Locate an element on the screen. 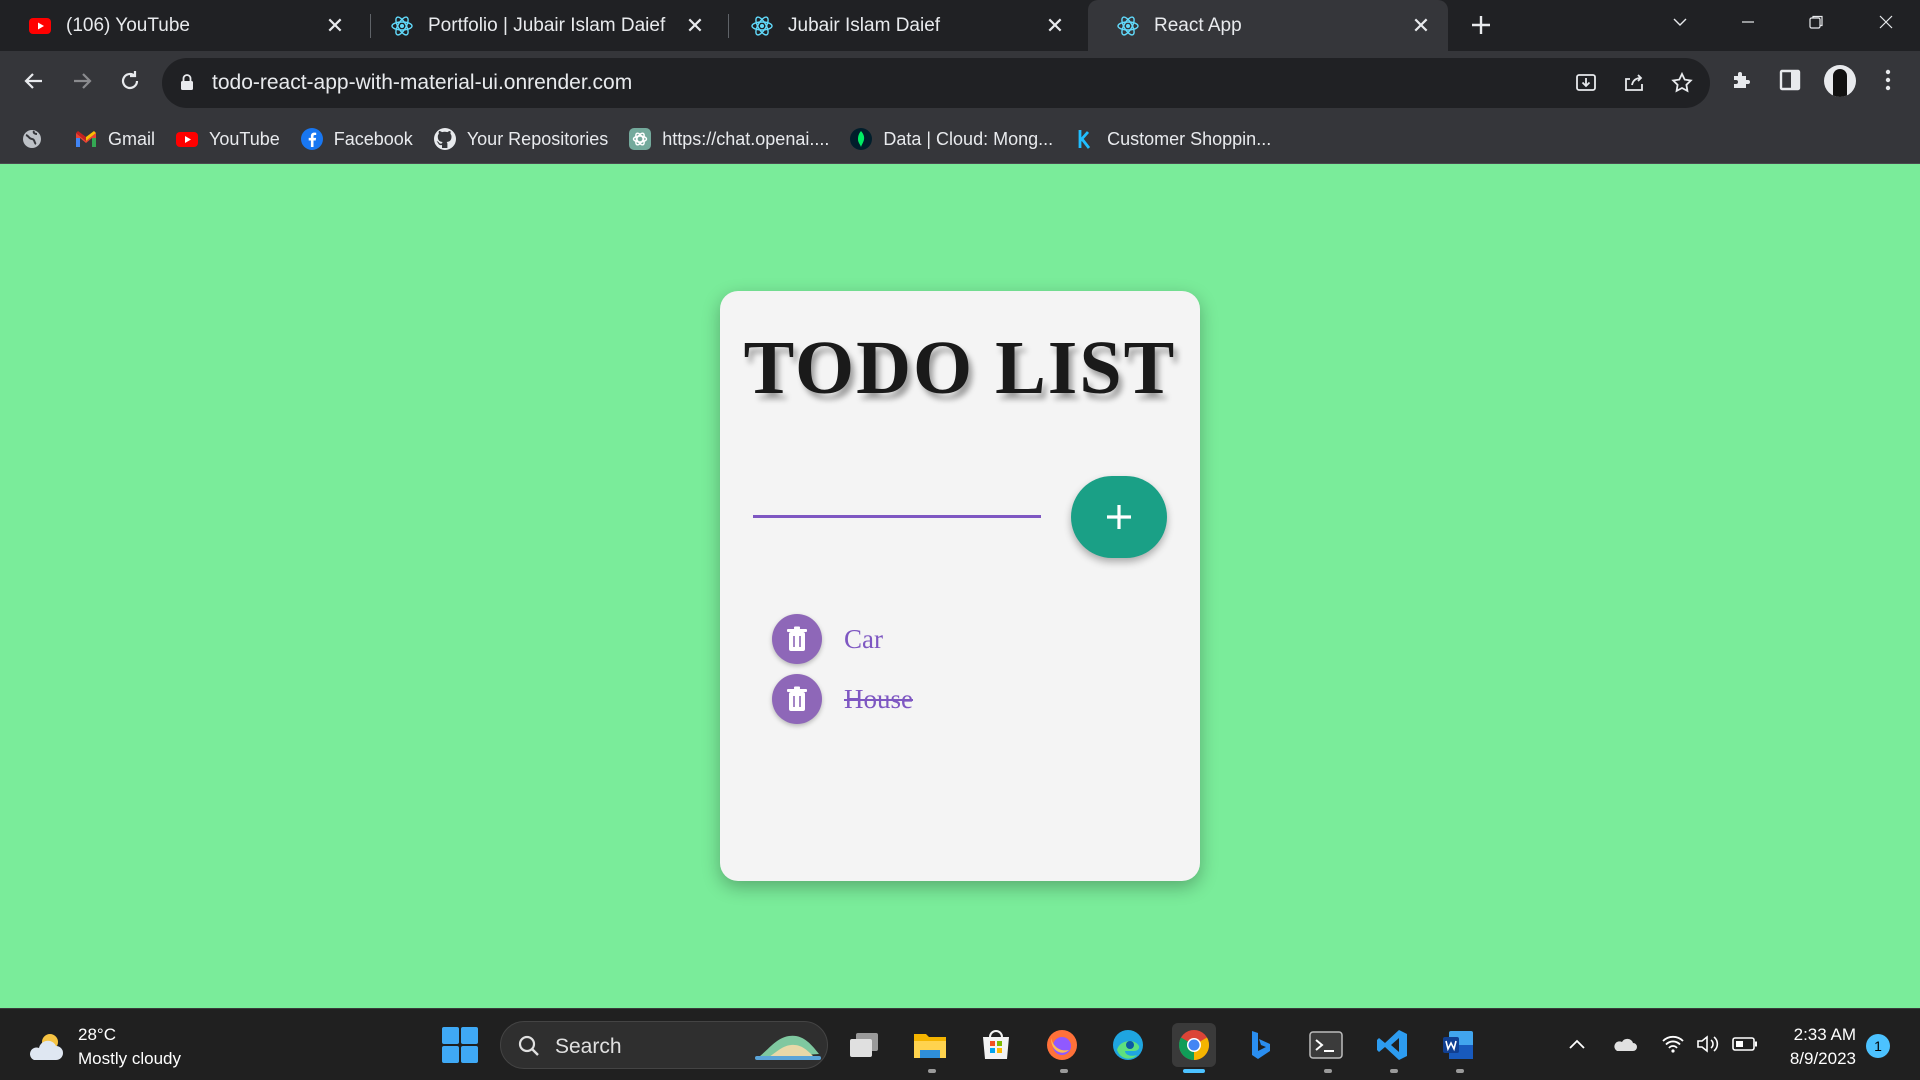 The image size is (1920, 1080). install-icon is located at coordinates (1586, 82).